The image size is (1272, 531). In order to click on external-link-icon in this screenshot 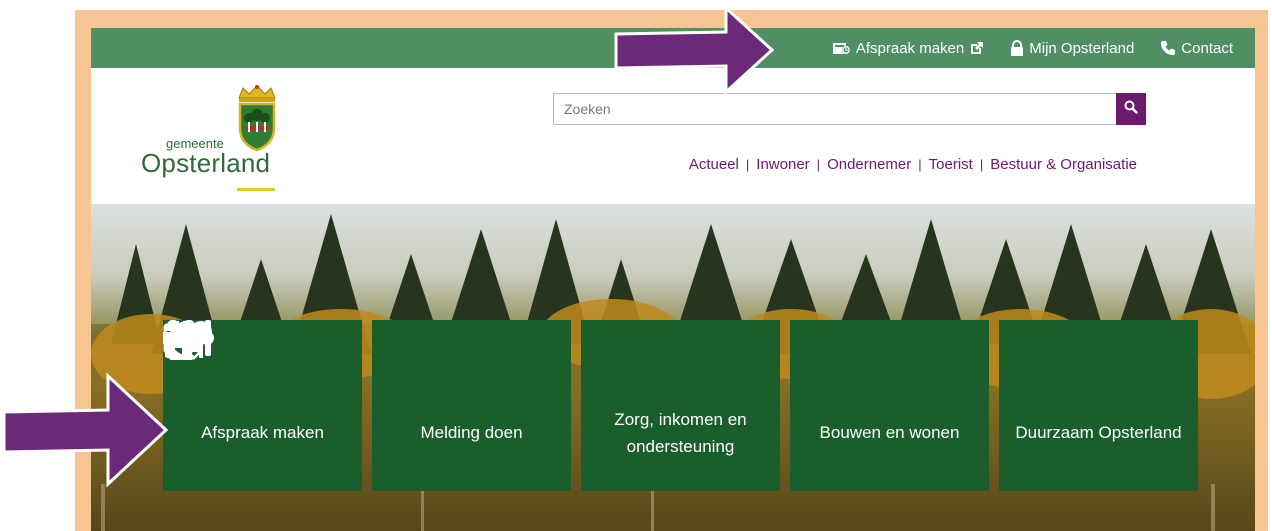, I will do `click(976, 48)`.